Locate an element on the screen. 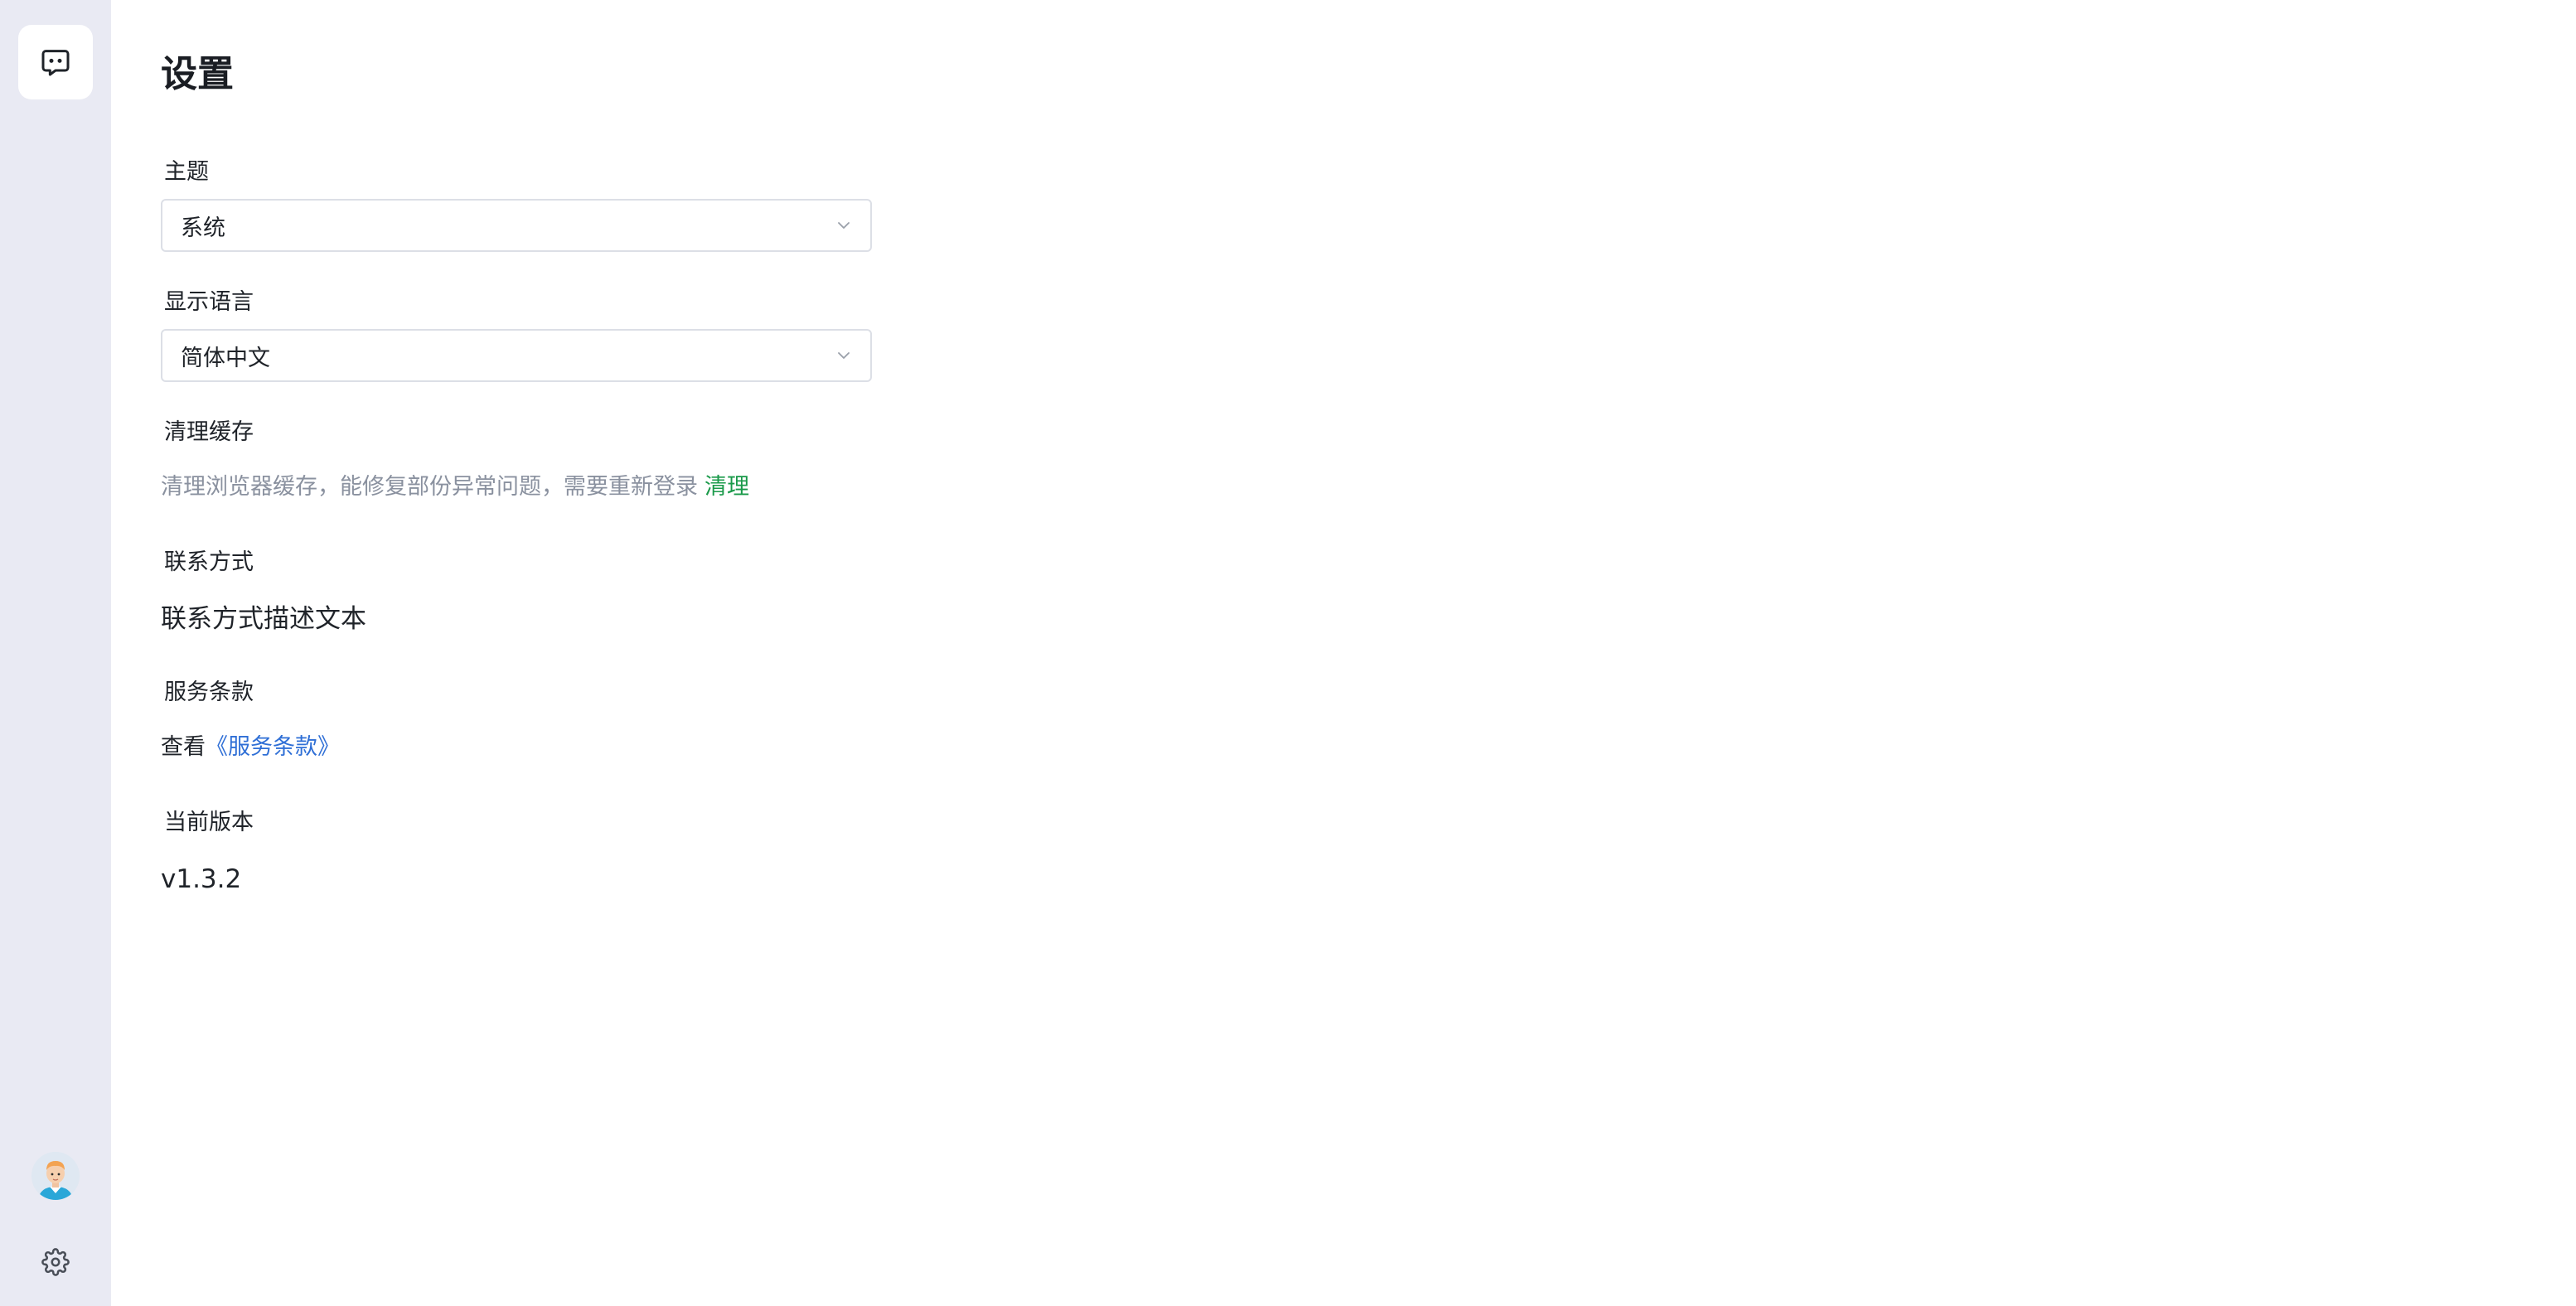  cache-row: 清理浏览器缓存，能修复部份异常问题，需要重新登录 清理 is located at coordinates (517, 487).